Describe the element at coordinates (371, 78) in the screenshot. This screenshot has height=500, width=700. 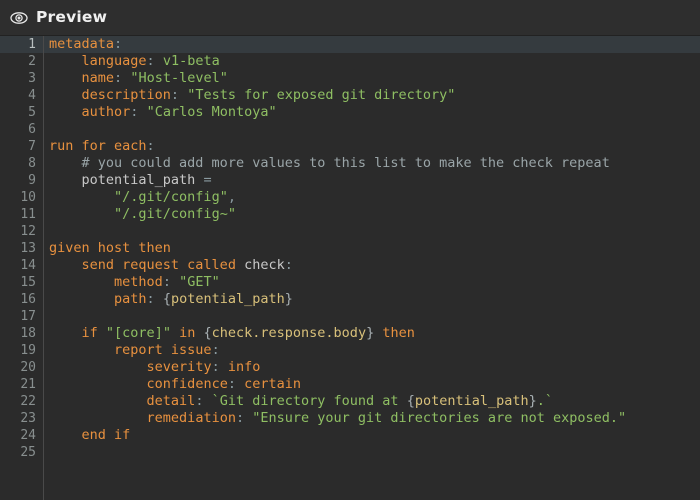
I see `line-text: name: "Host-level"` at that location.